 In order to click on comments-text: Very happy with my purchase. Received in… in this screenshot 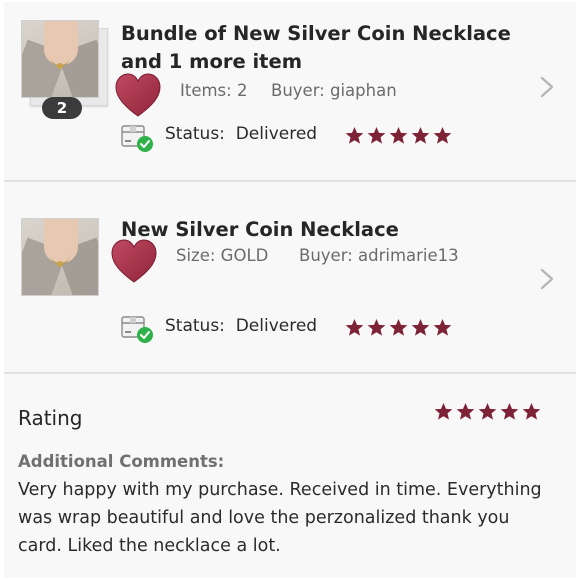, I will do `click(280, 518)`.